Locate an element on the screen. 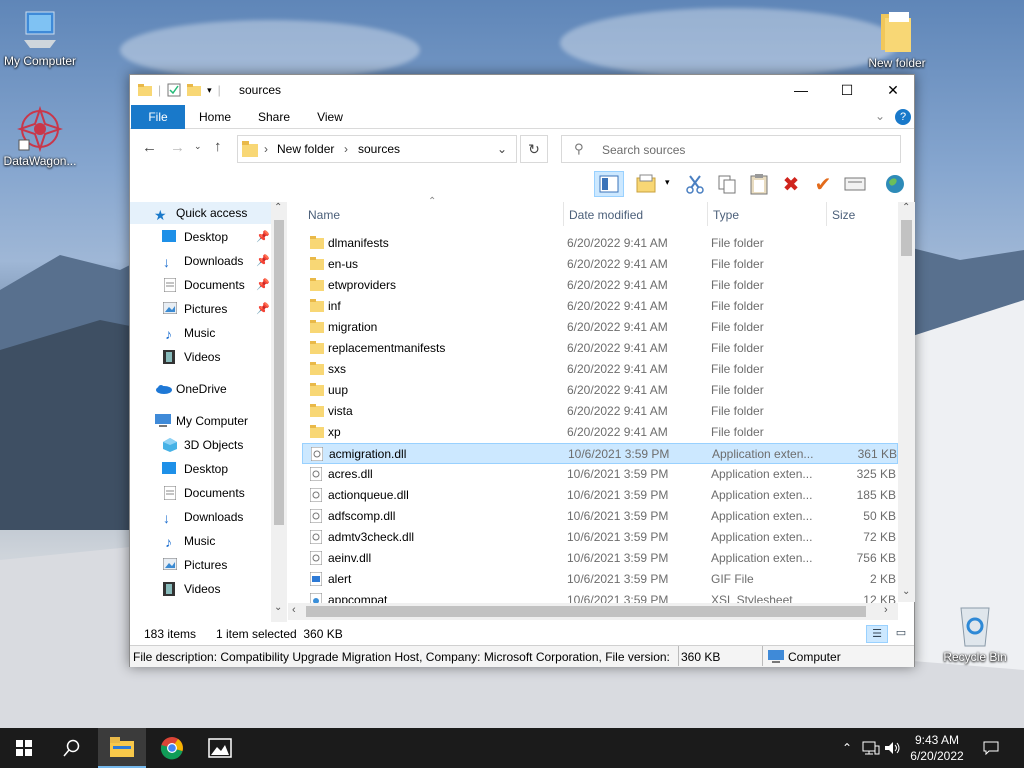 This screenshot has width=1024, height=768. expand-ribbon-icon: ⌄ is located at coordinates (880, 116).